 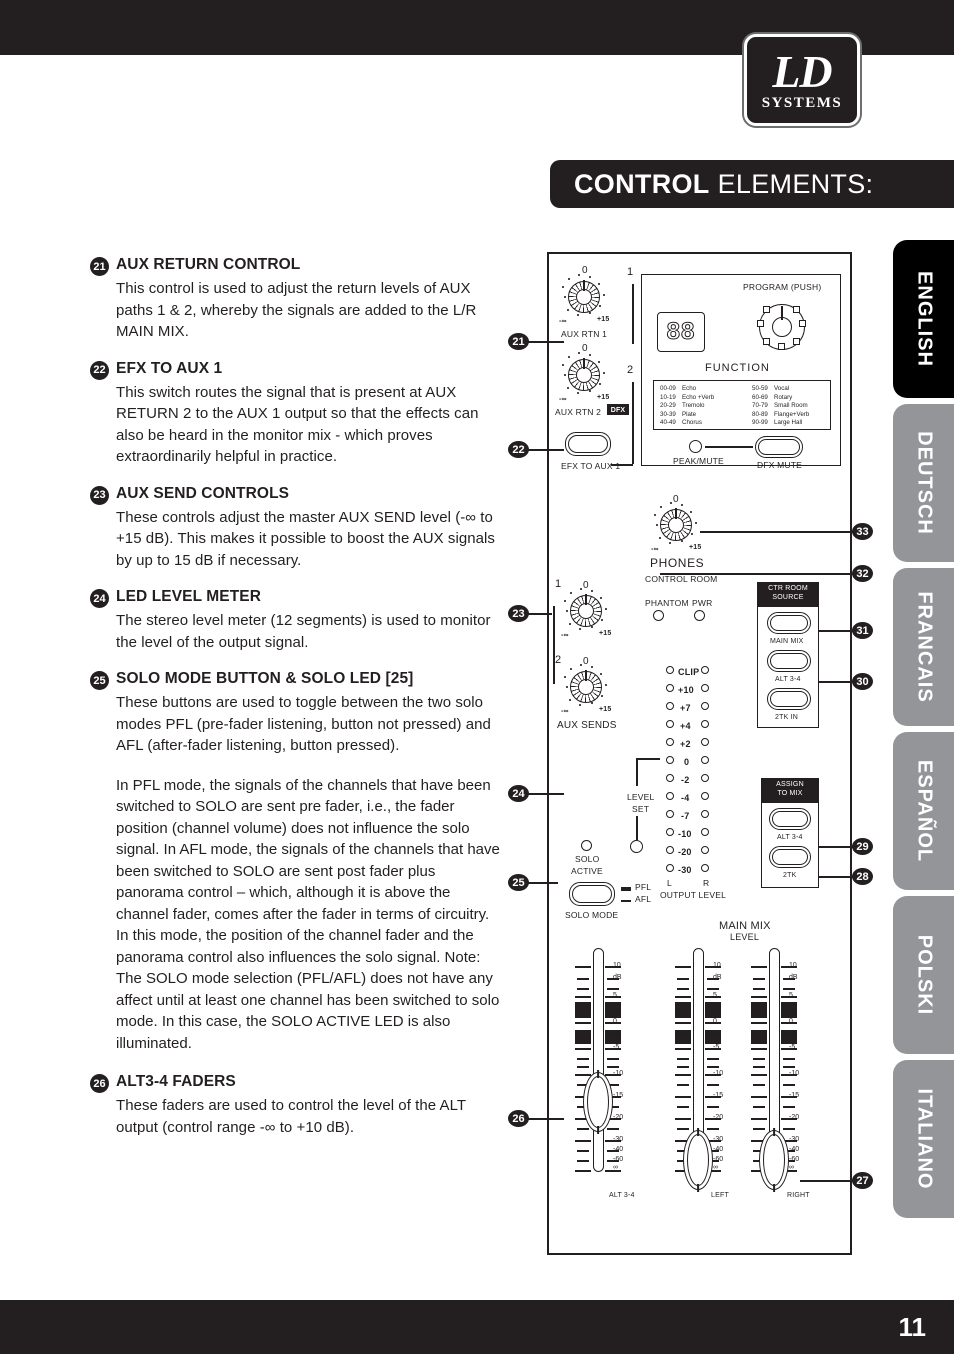 I want to click on fader-scale-label: 5, so click(x=715, y=995).